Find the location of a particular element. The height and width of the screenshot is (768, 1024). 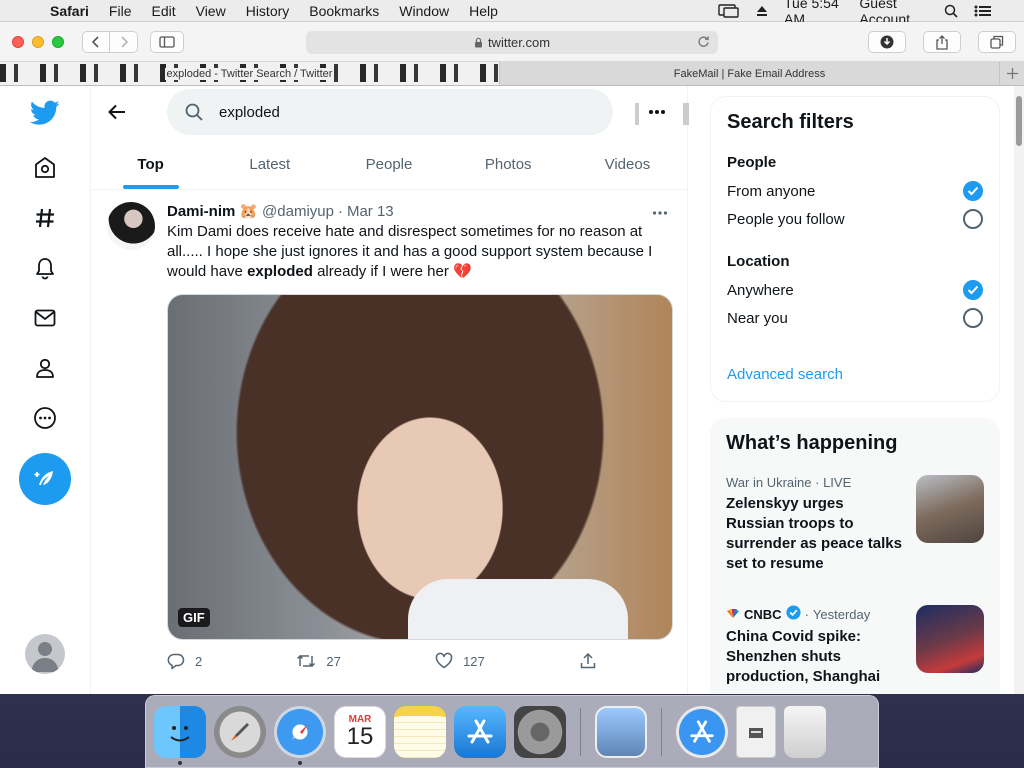

sidebar-toggle-button is located at coordinates (167, 41).